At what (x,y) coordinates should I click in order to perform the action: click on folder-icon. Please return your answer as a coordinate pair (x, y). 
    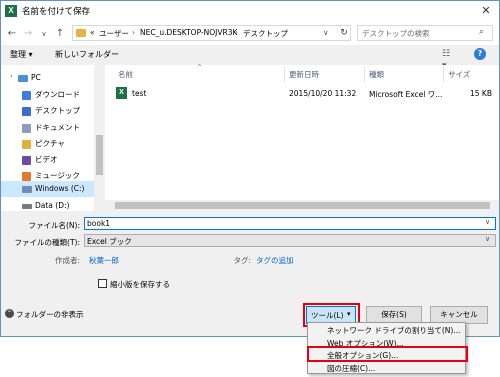
    Looking at the image, I should click on (81, 33).